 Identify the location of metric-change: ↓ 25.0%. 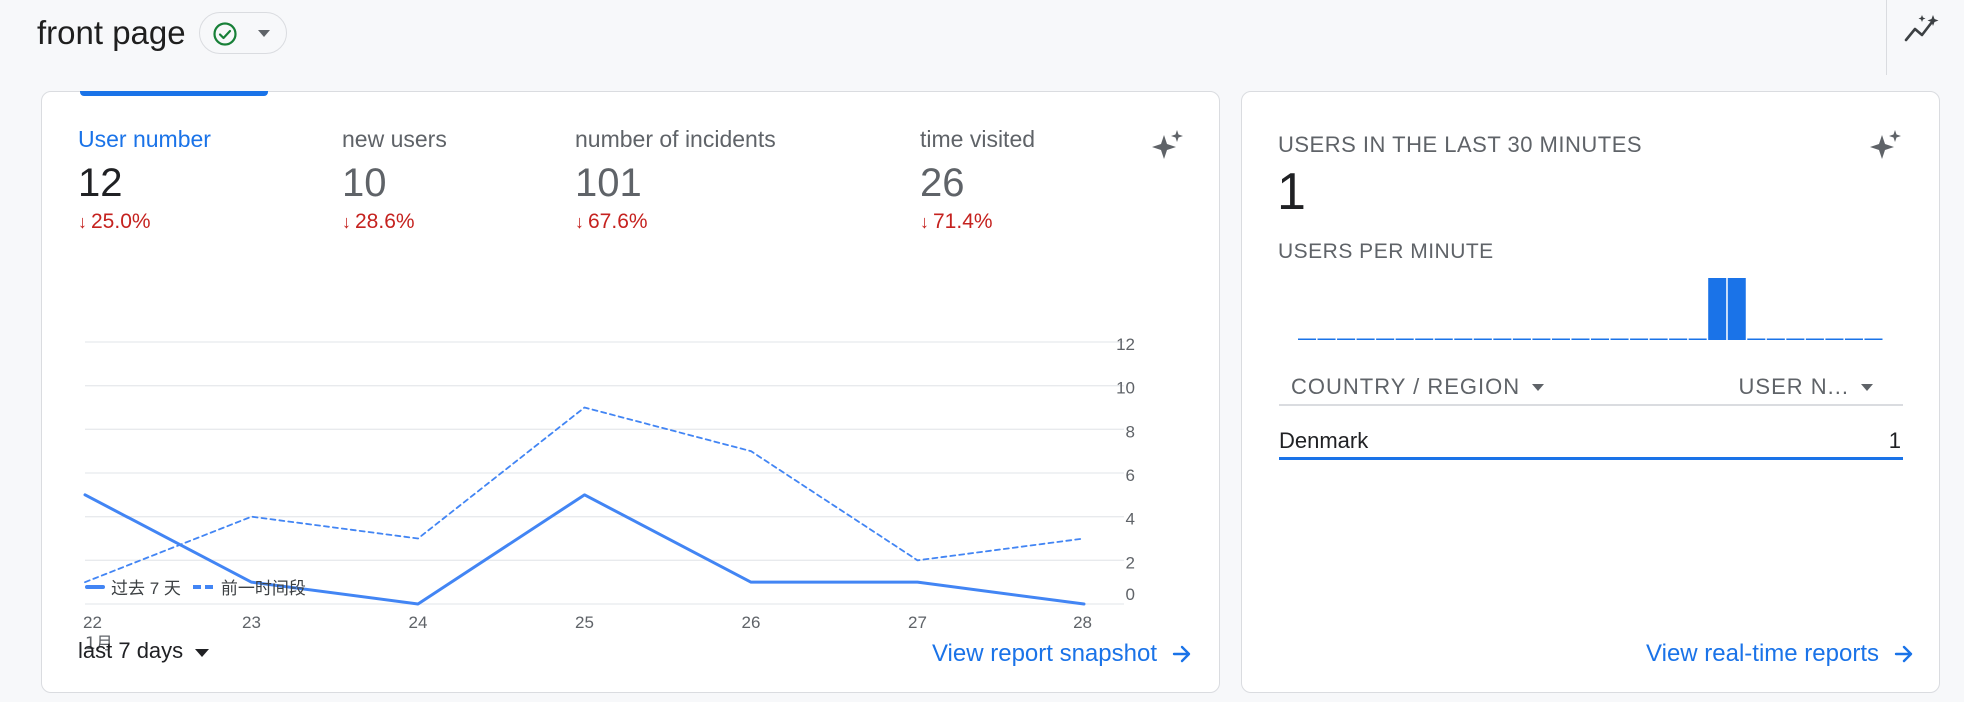
(144, 222).